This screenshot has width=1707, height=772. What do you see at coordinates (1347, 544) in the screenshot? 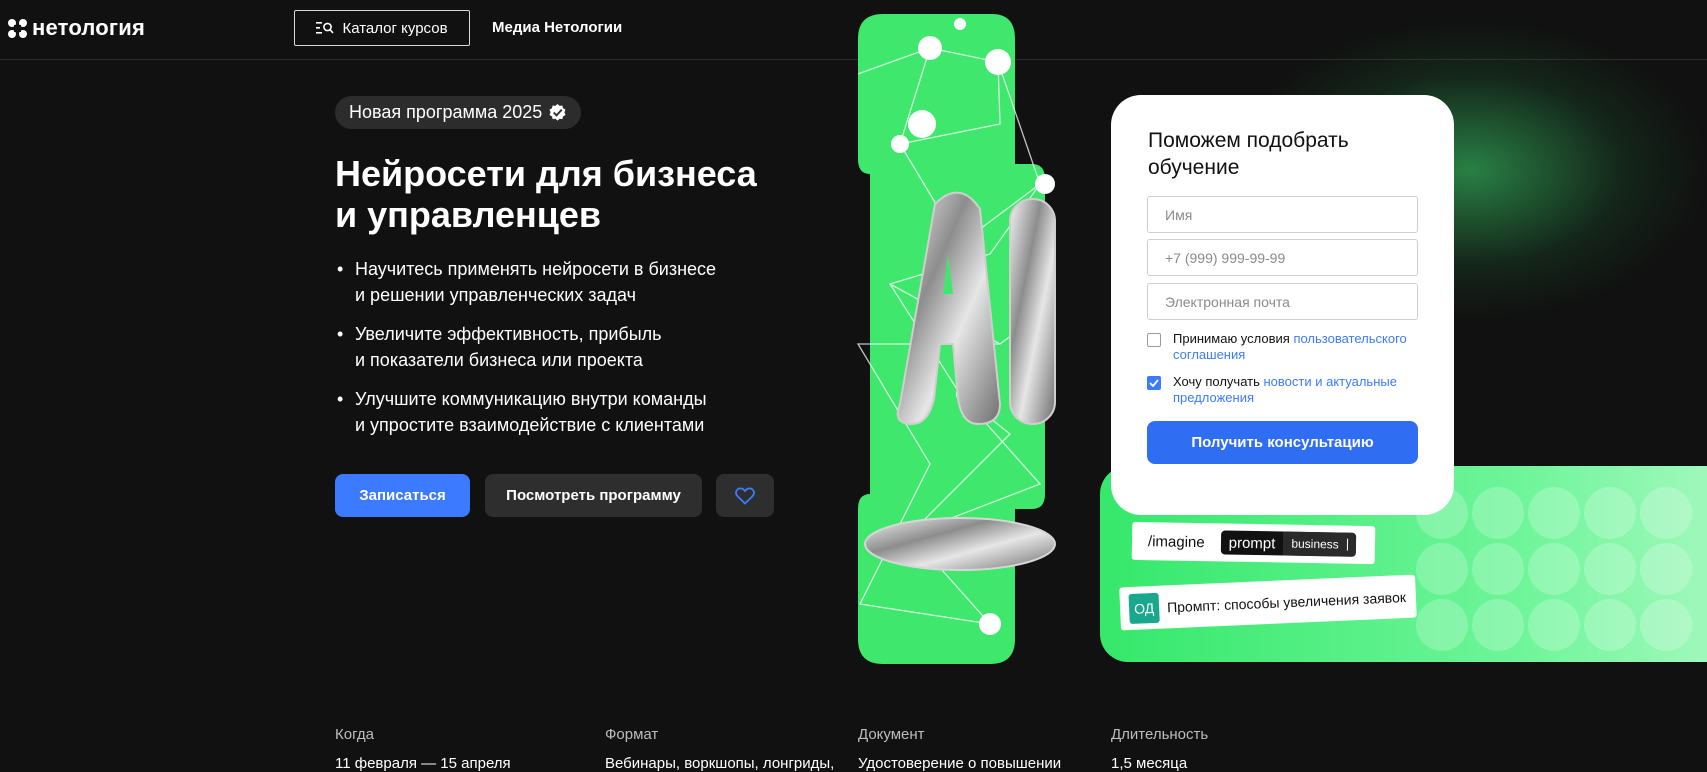
I see `text-caret` at bounding box center [1347, 544].